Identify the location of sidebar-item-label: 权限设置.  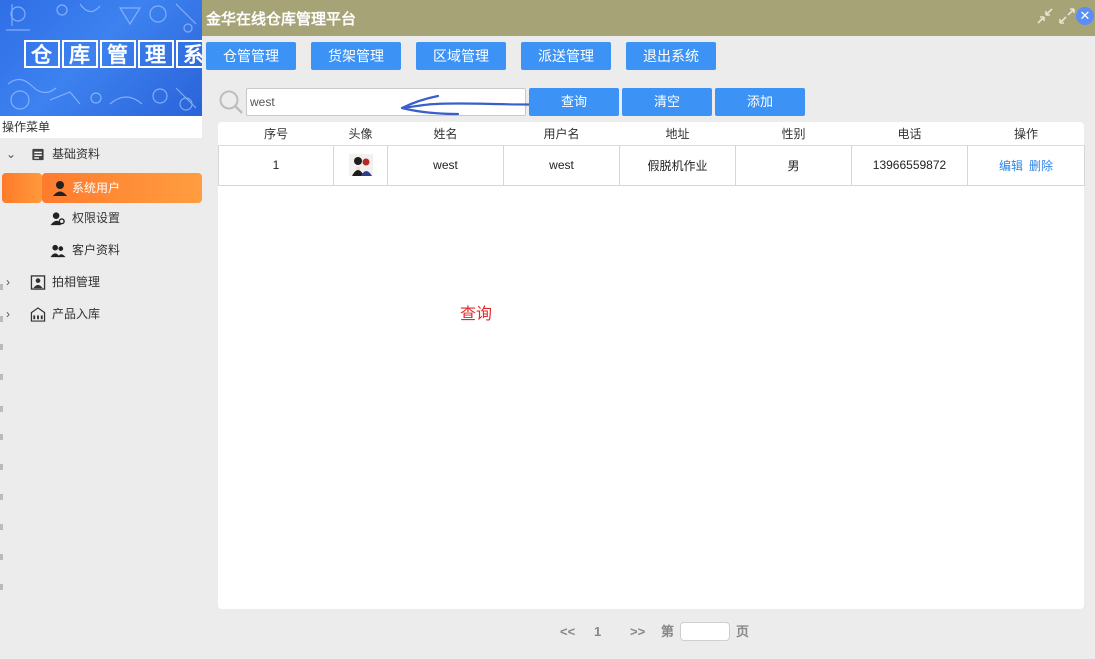
(96, 218).